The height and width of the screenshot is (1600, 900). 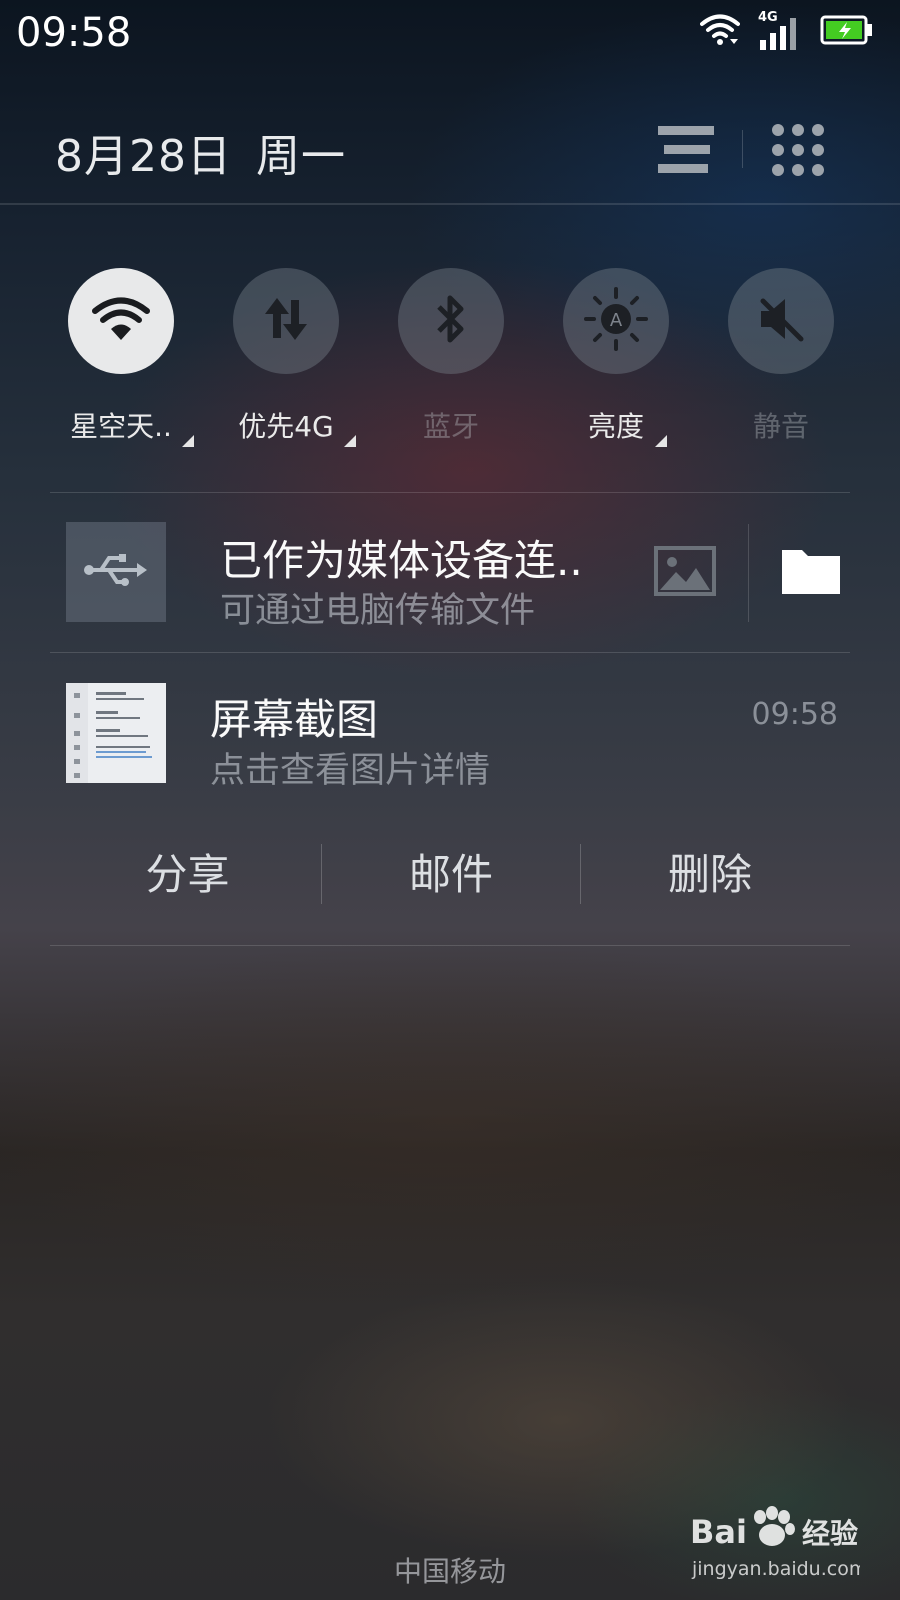 I want to click on notification-divider, so click(x=450, y=652).